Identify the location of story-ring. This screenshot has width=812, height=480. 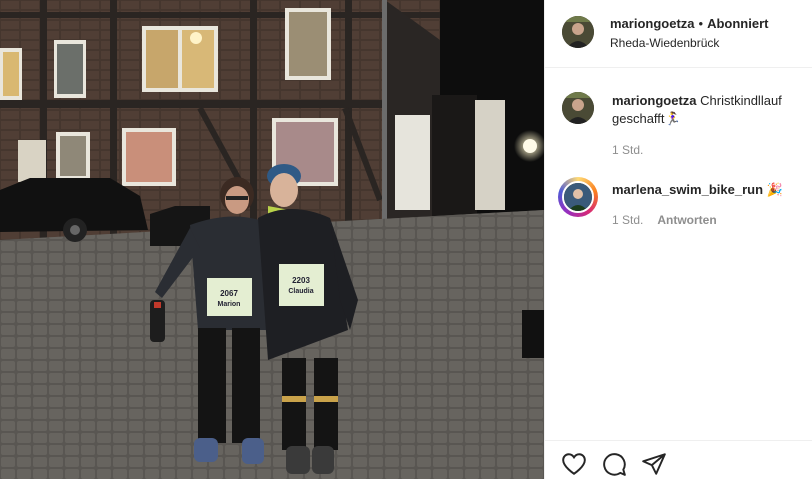
(578, 197).